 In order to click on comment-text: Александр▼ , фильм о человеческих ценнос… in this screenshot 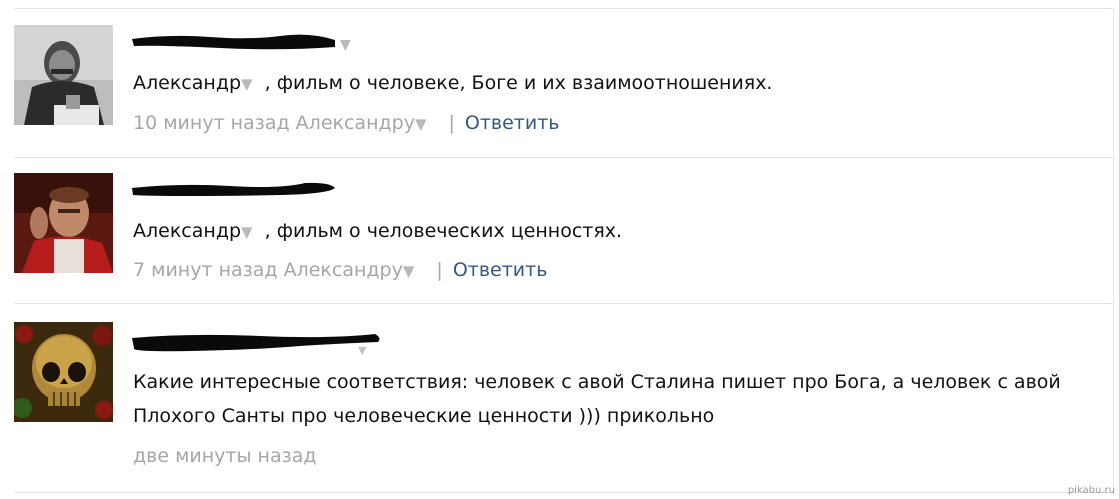, I will do `click(377, 231)`.